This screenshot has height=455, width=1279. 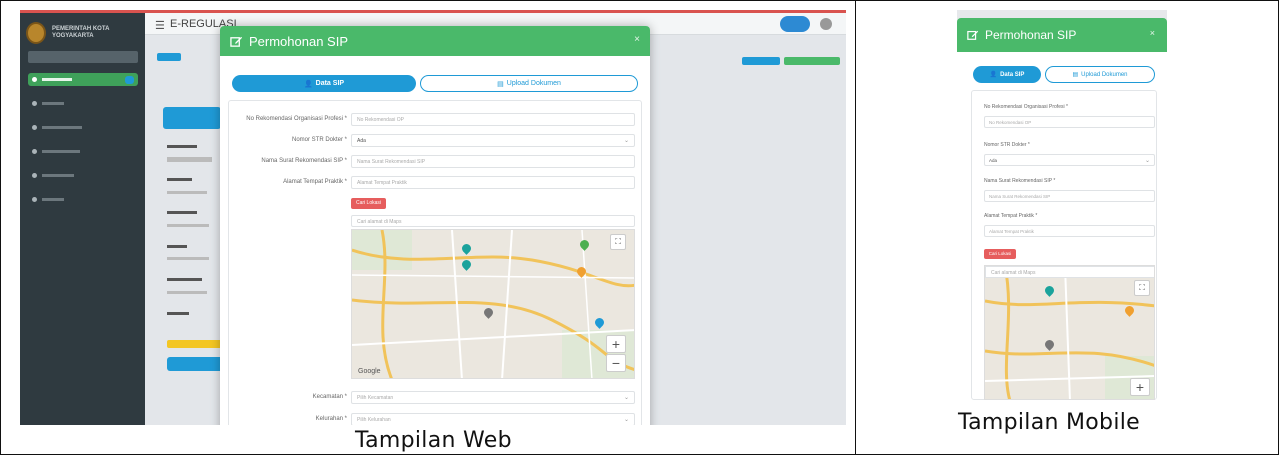 I want to click on content-tab, so click(x=169, y=57).